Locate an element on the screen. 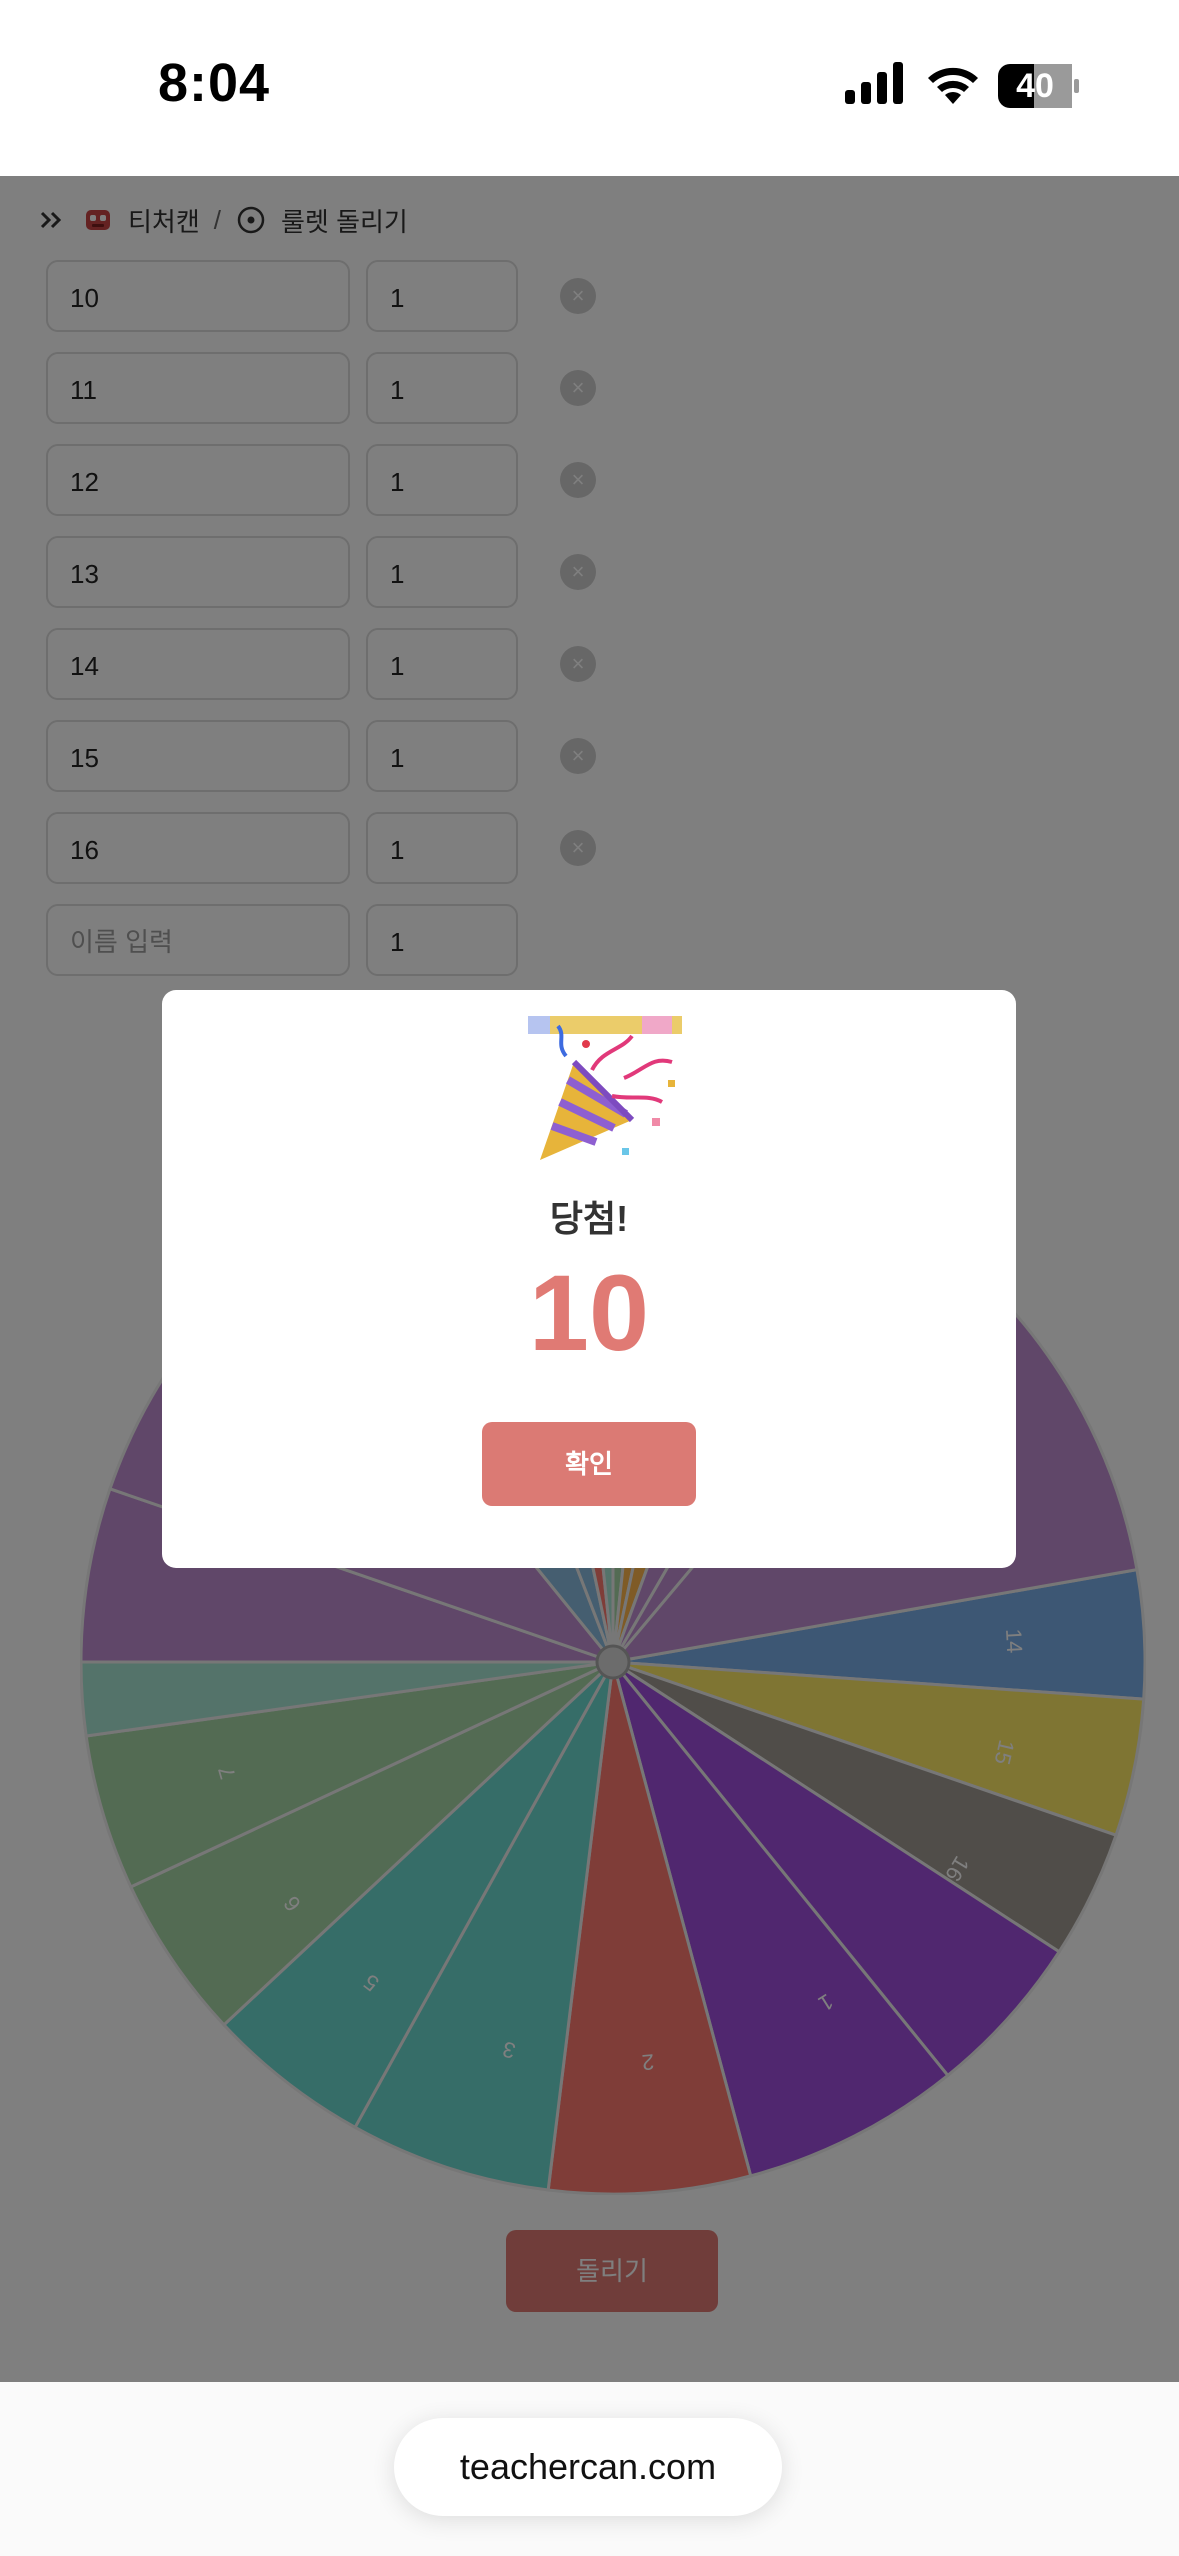  party-popper-icon is located at coordinates (605, 1088).